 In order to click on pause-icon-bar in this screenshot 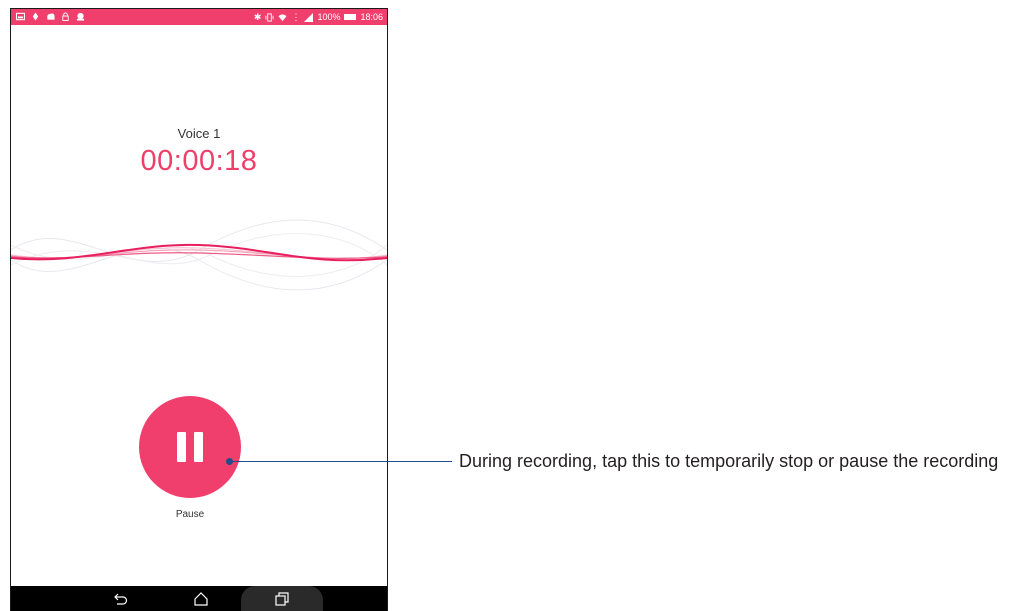, I will do `click(198, 447)`.